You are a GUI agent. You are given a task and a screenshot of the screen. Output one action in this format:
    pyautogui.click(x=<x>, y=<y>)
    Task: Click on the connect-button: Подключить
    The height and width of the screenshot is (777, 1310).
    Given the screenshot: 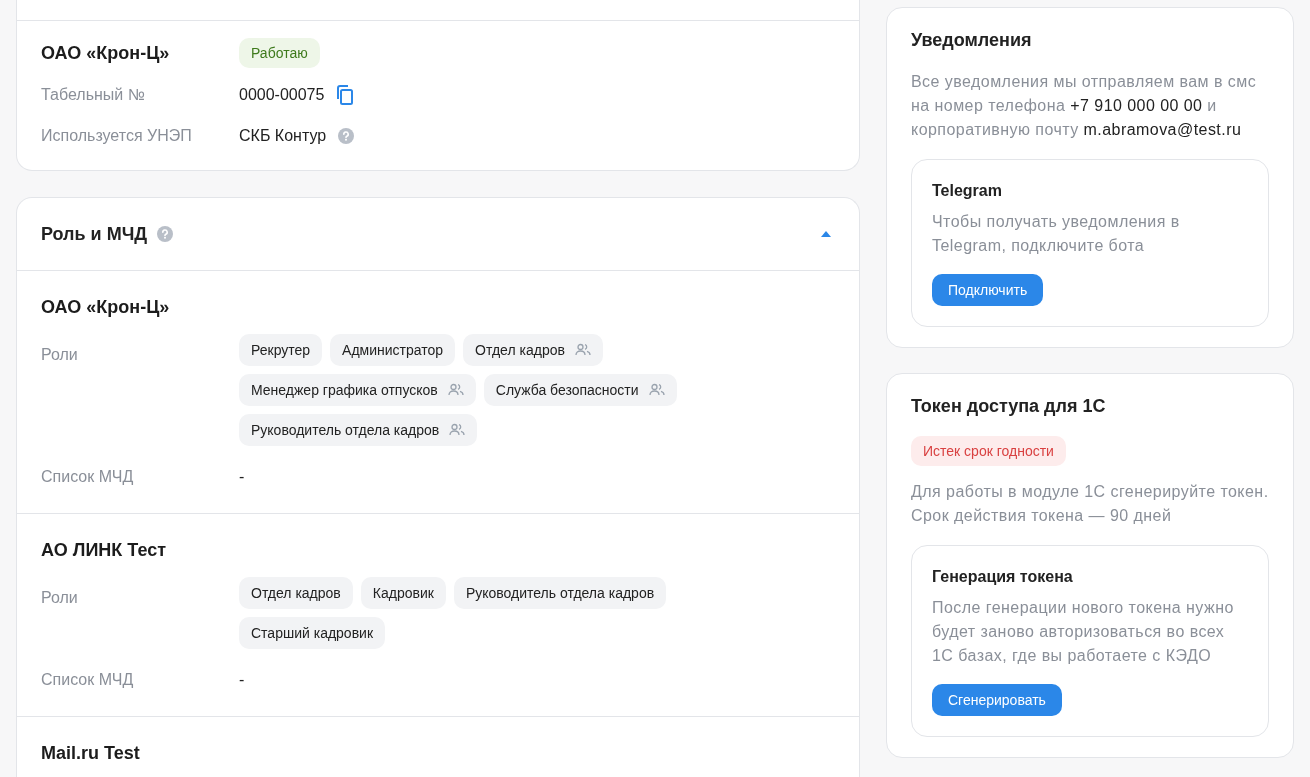 What is the action you would take?
    pyautogui.click(x=988, y=290)
    